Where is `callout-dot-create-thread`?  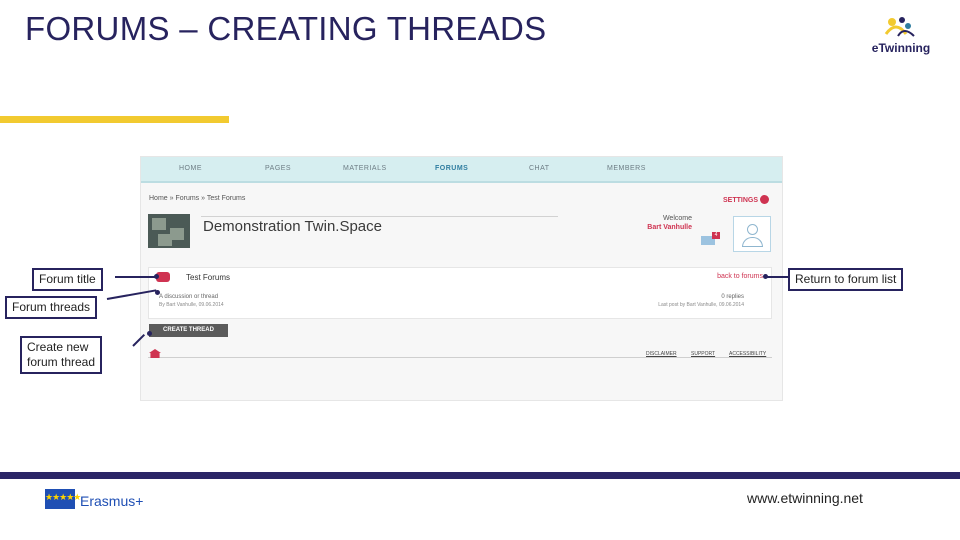 callout-dot-create-thread is located at coordinates (149, 333).